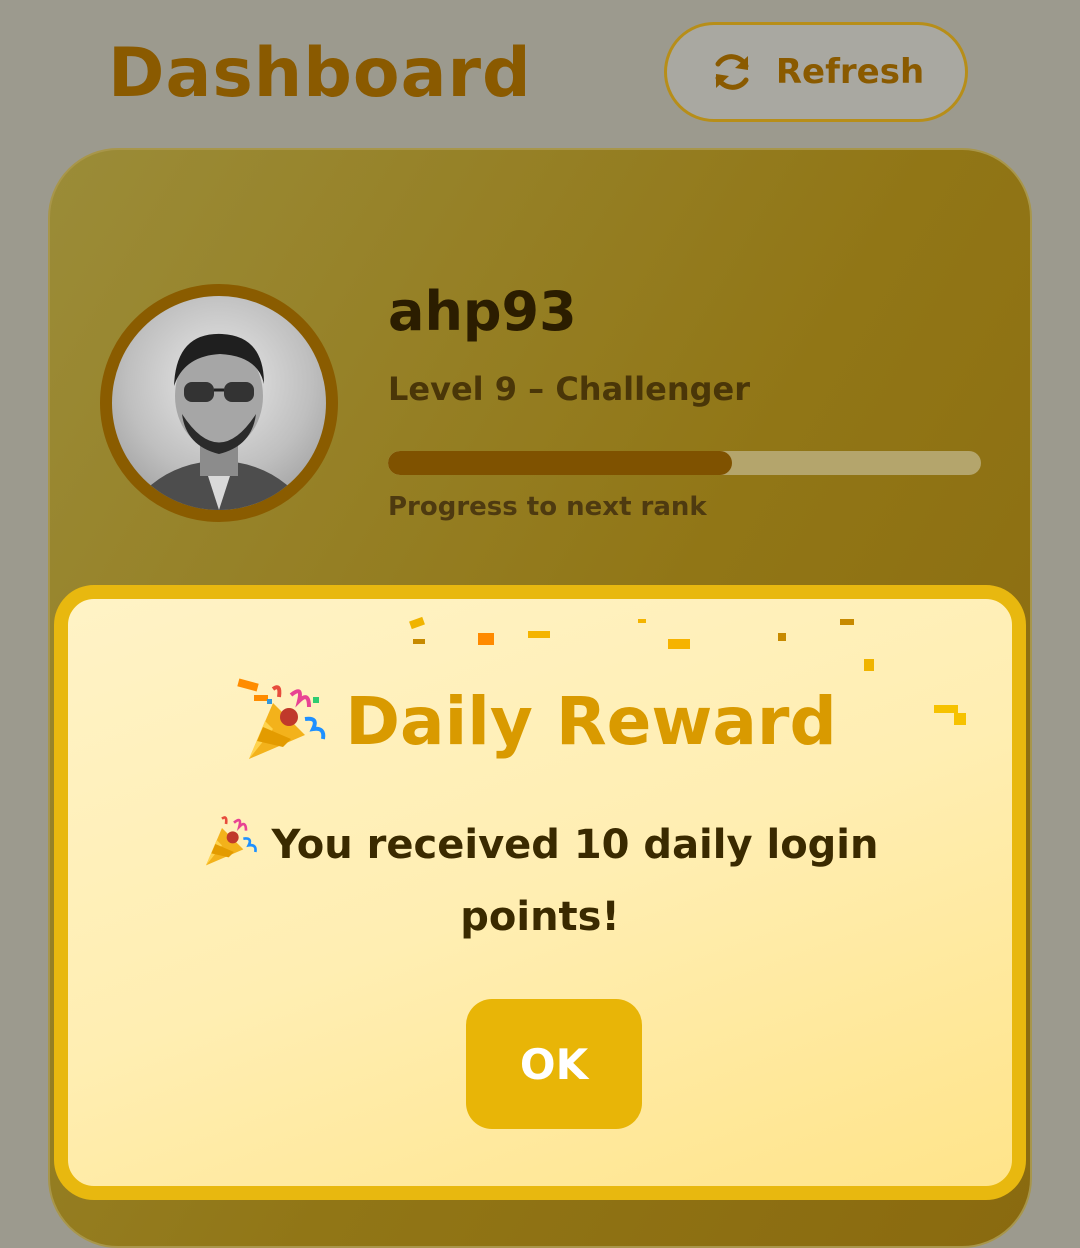  I want to click on refresh-icon, so click(732, 72).